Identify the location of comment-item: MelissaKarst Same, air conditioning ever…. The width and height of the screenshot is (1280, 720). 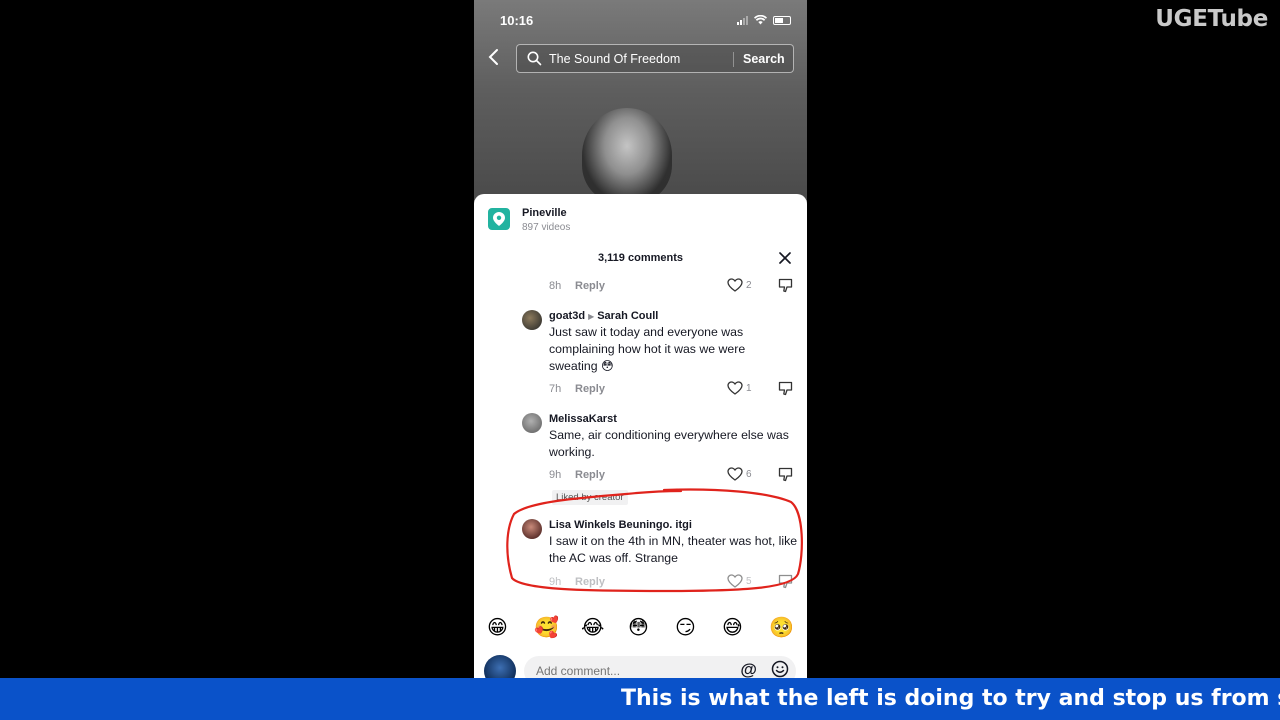
(659, 437).